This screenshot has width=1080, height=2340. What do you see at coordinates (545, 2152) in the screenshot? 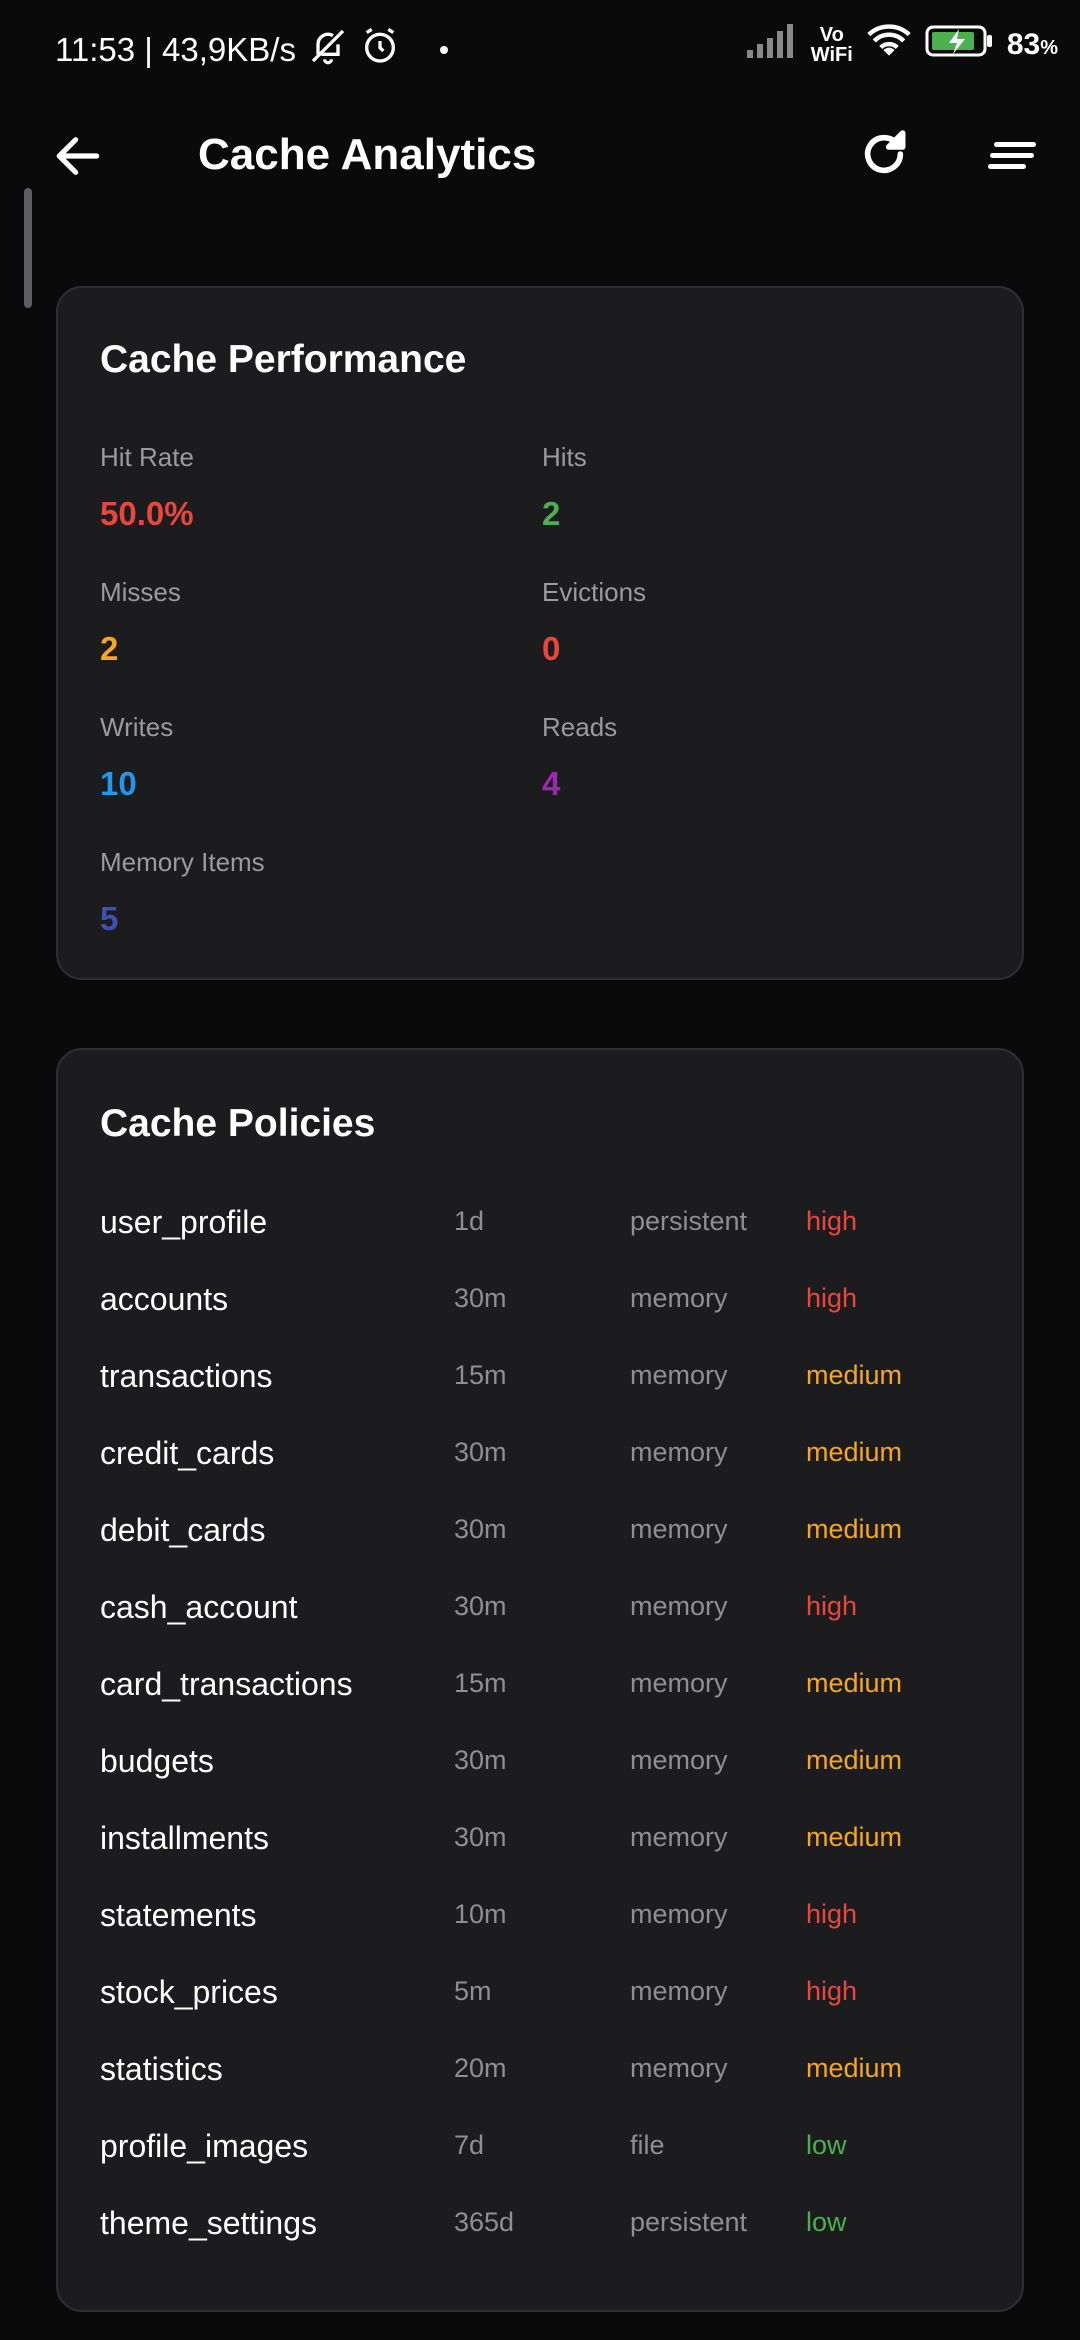
I see `policy-row: profile_images 7d file low` at bounding box center [545, 2152].